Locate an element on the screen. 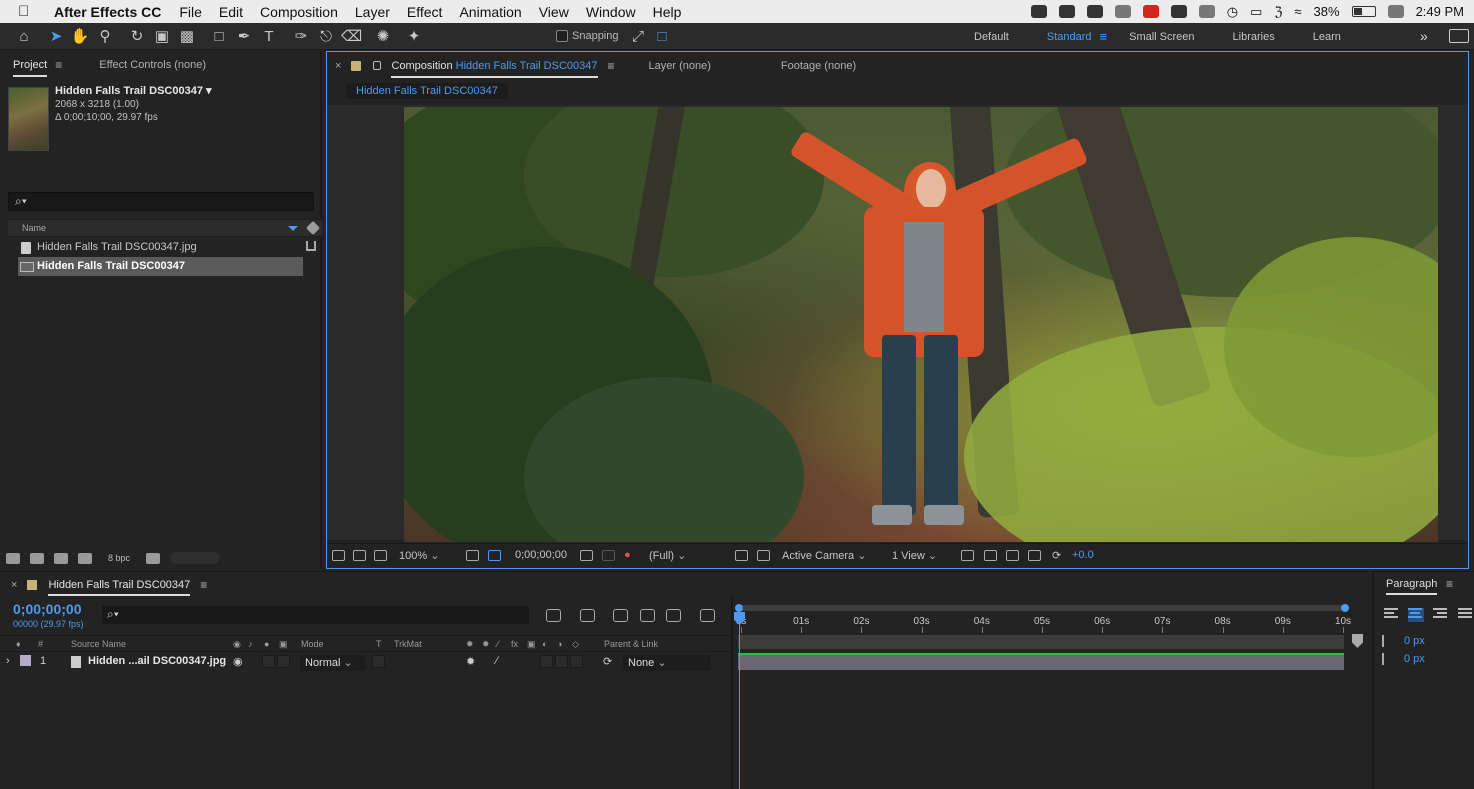 The height and width of the screenshot is (789, 1474). workspace-menu-icon: ≡ is located at coordinates (1104, 36).